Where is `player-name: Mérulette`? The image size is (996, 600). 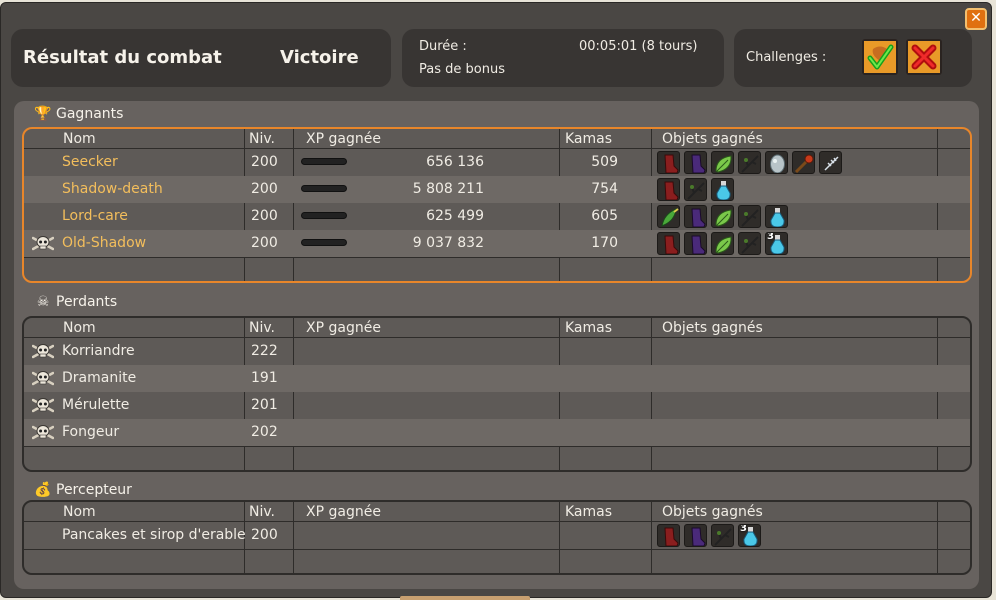 player-name: Mérulette is located at coordinates (96, 405).